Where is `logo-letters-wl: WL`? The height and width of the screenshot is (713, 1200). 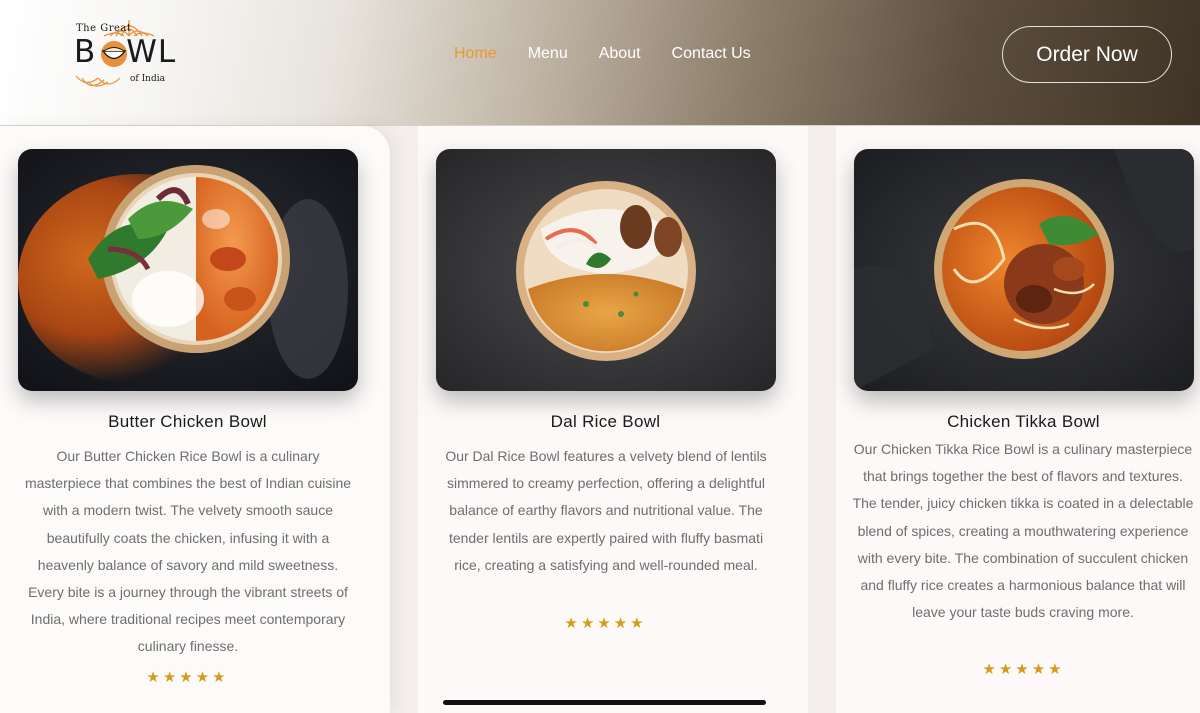
logo-letters-wl: WL is located at coordinates (151, 52).